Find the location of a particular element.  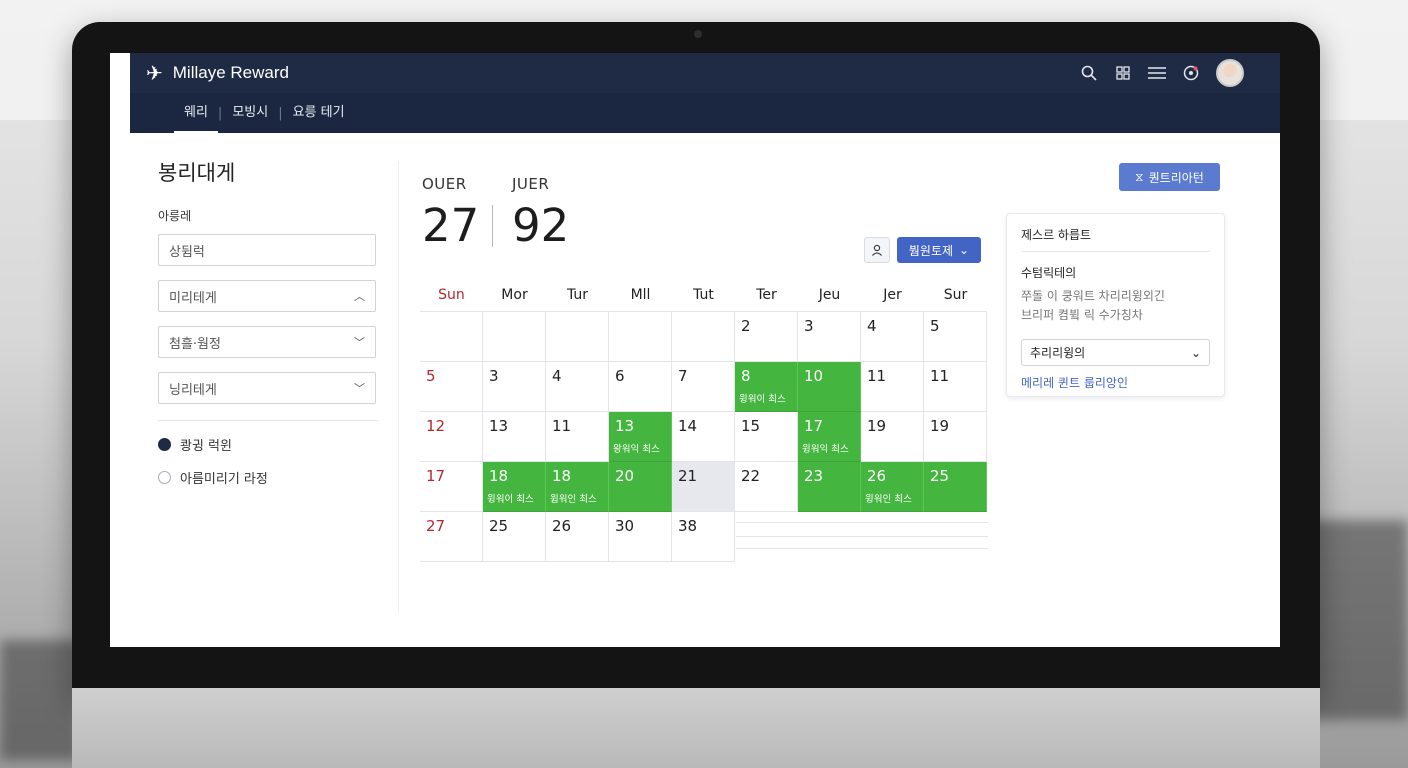

weekday-label: Jeu is located at coordinates (829, 295).